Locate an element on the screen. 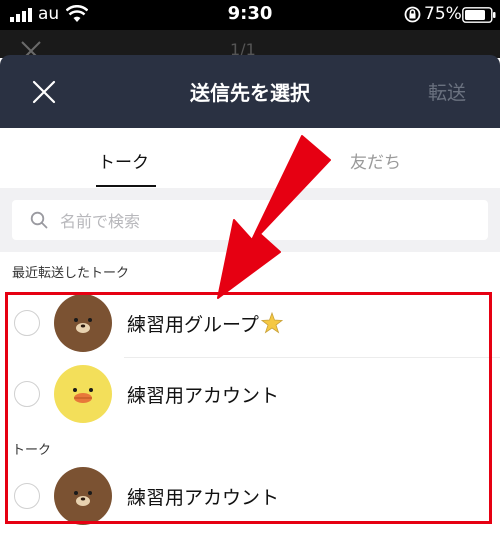 The width and height of the screenshot is (500, 535). section-recent-label: 最近転送したトーク is located at coordinates (71, 273).